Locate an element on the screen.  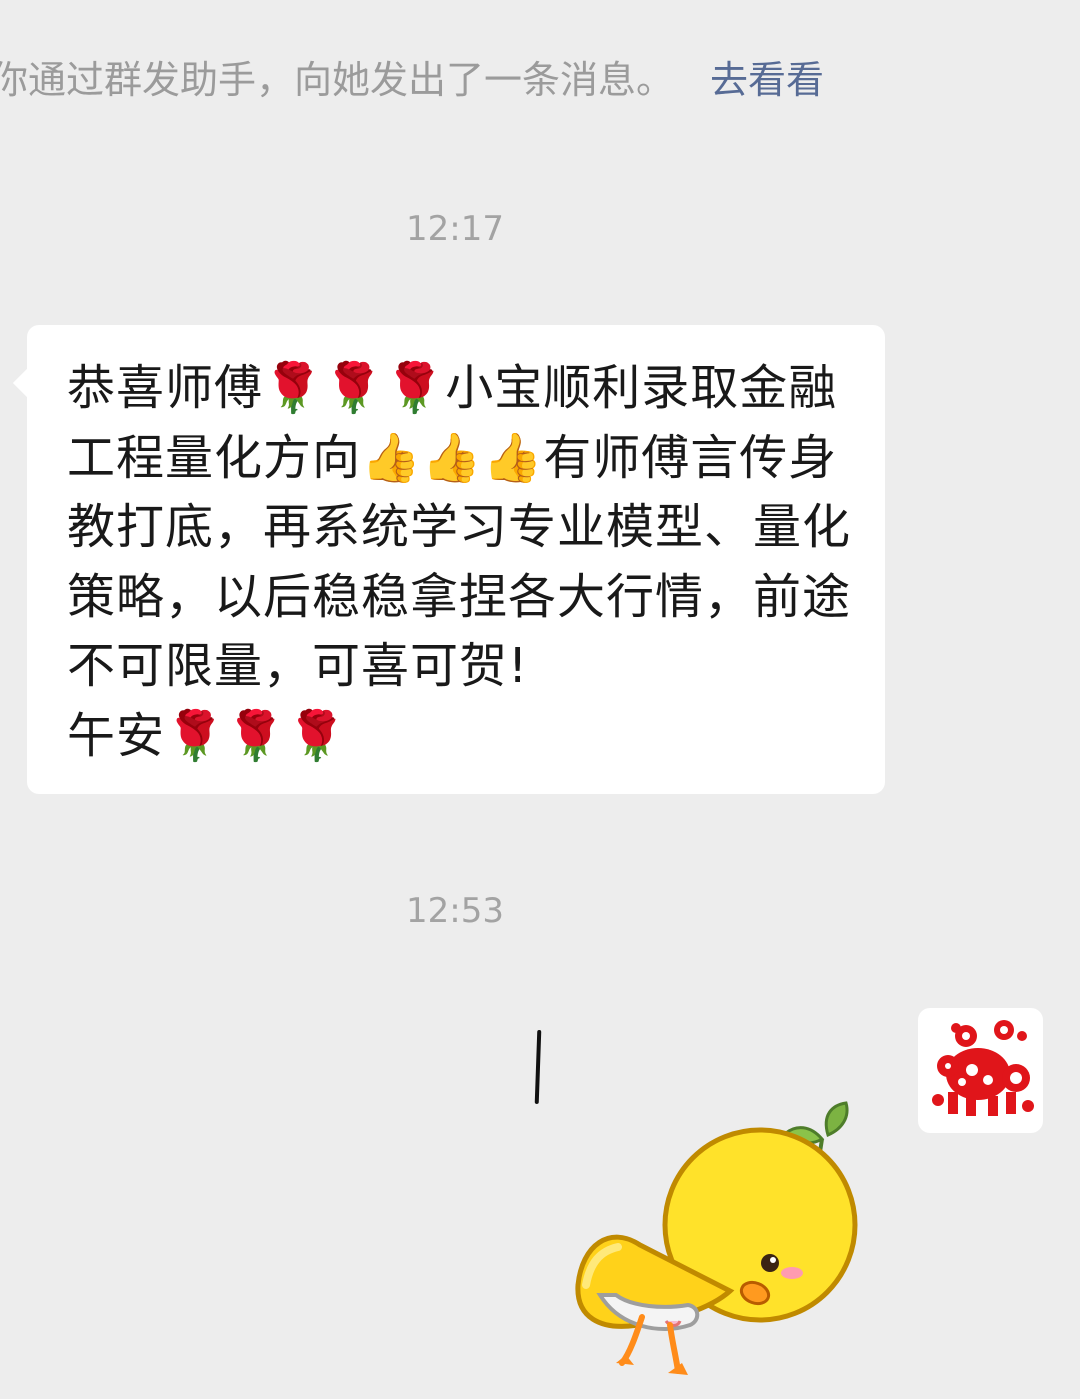
chick-sticker is located at coordinates (710, 1245).